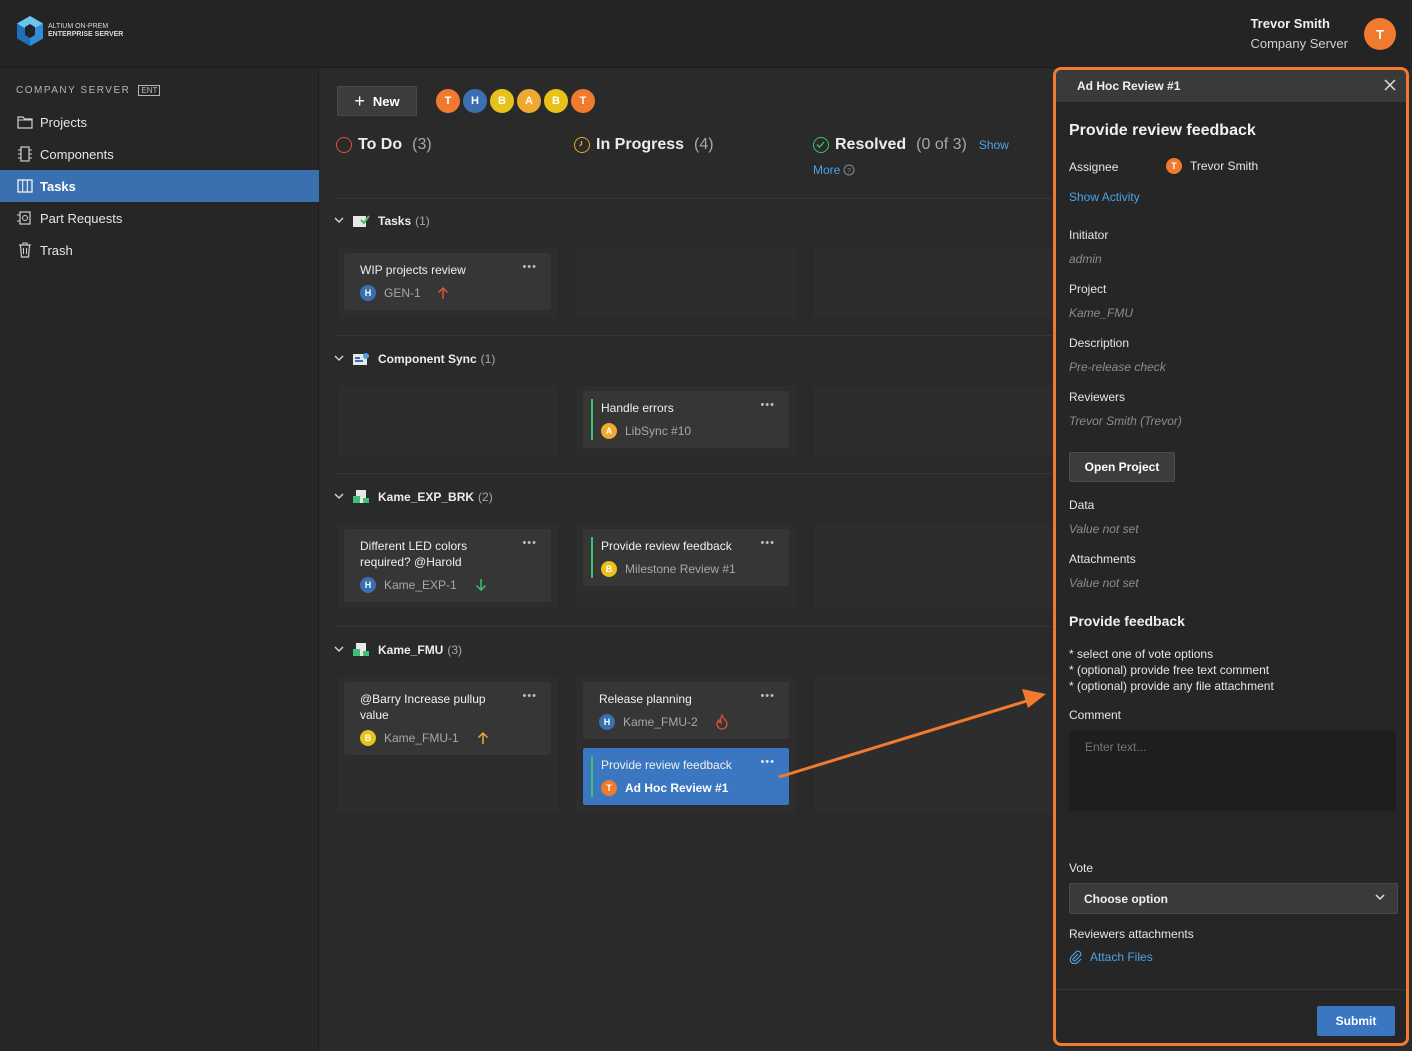 This screenshot has height=1051, width=1412. What do you see at coordinates (1390, 85) in the screenshot?
I see `close-icon` at bounding box center [1390, 85].